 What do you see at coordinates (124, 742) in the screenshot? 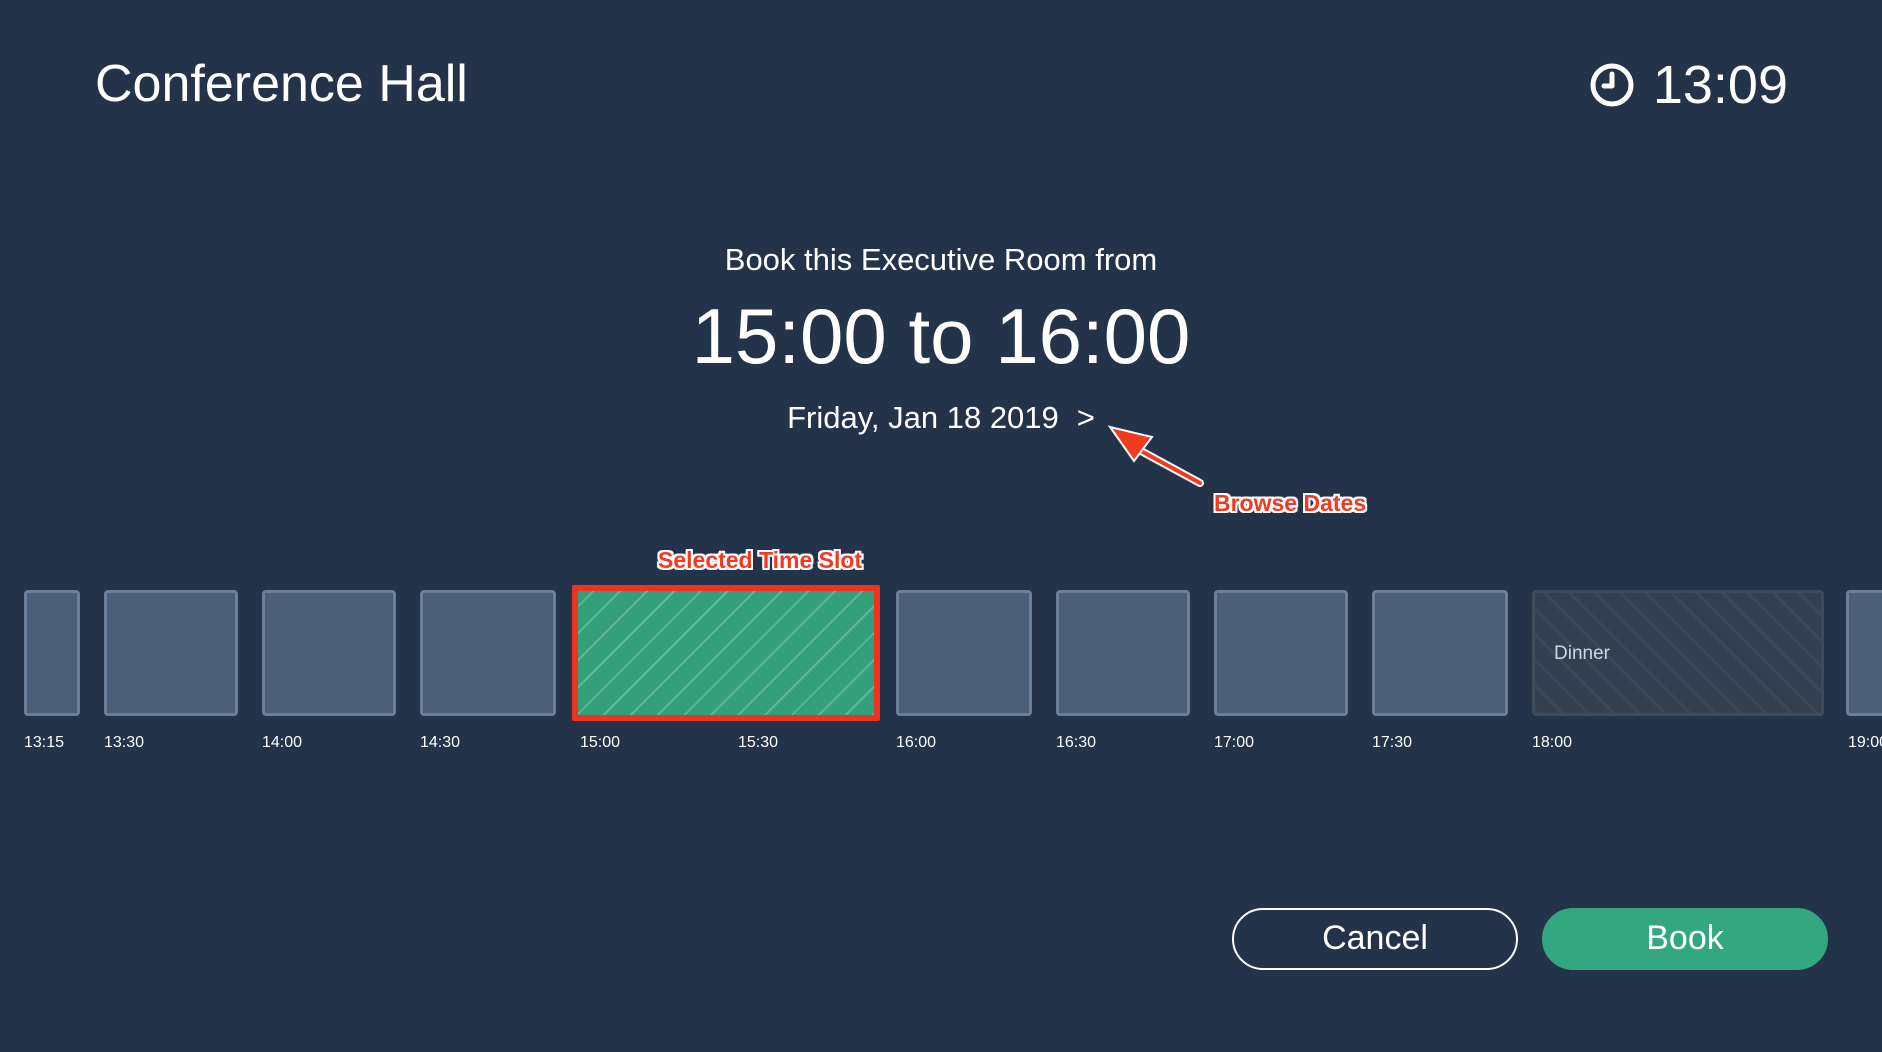
I see `time-tick: 13:30` at bounding box center [124, 742].